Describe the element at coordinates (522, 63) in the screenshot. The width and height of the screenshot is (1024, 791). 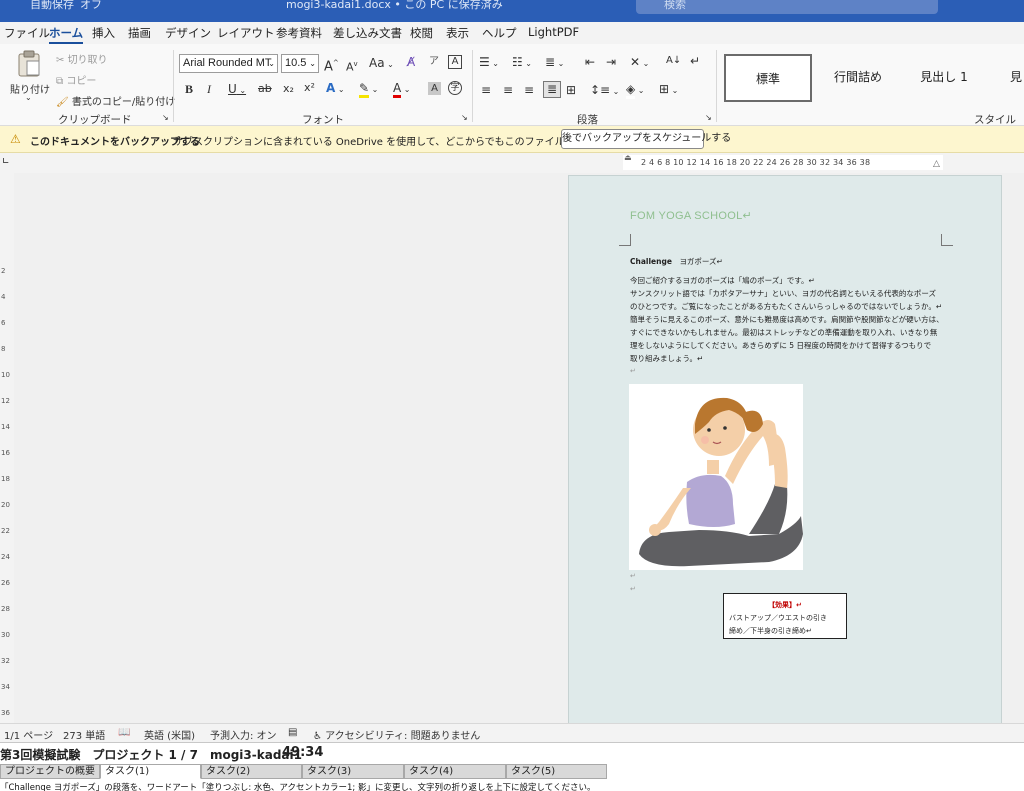
I see `numbering-icon: ☷ ⌄` at that location.